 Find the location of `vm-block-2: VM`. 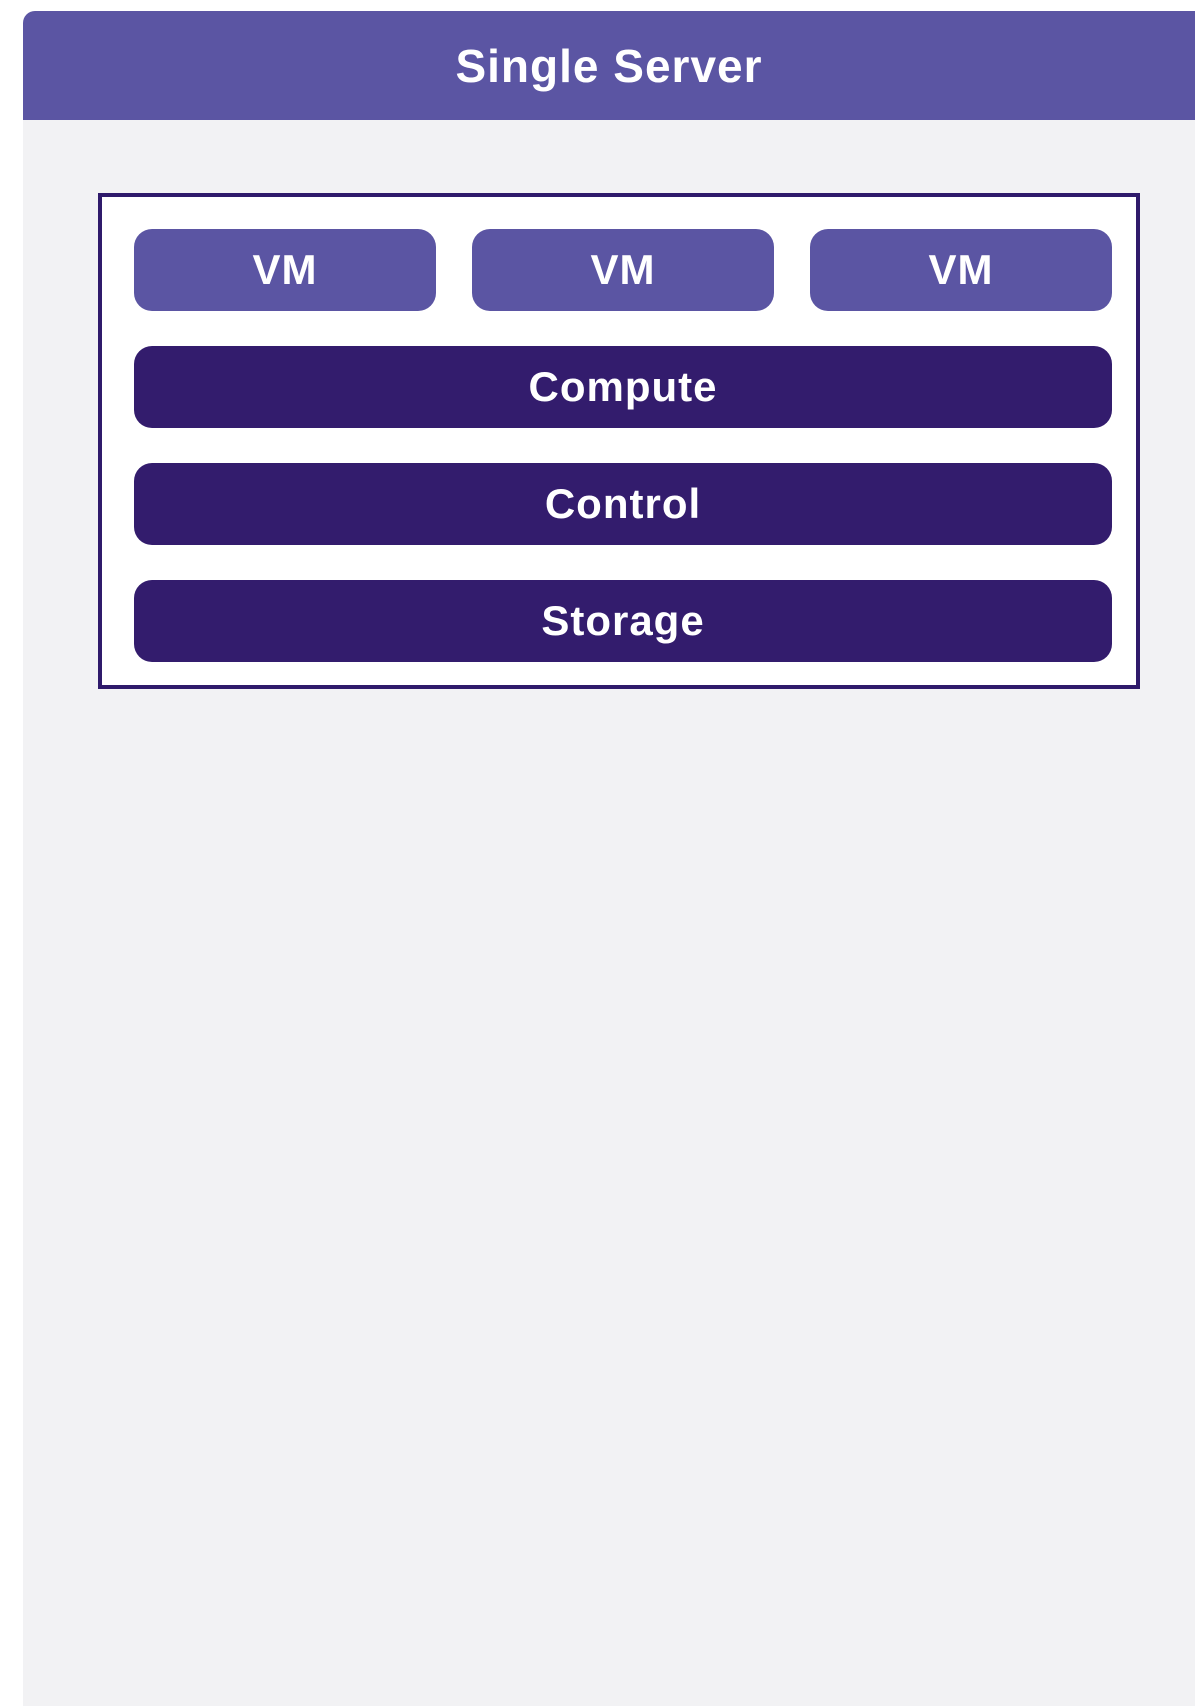

vm-block-2: VM is located at coordinates (623, 270).